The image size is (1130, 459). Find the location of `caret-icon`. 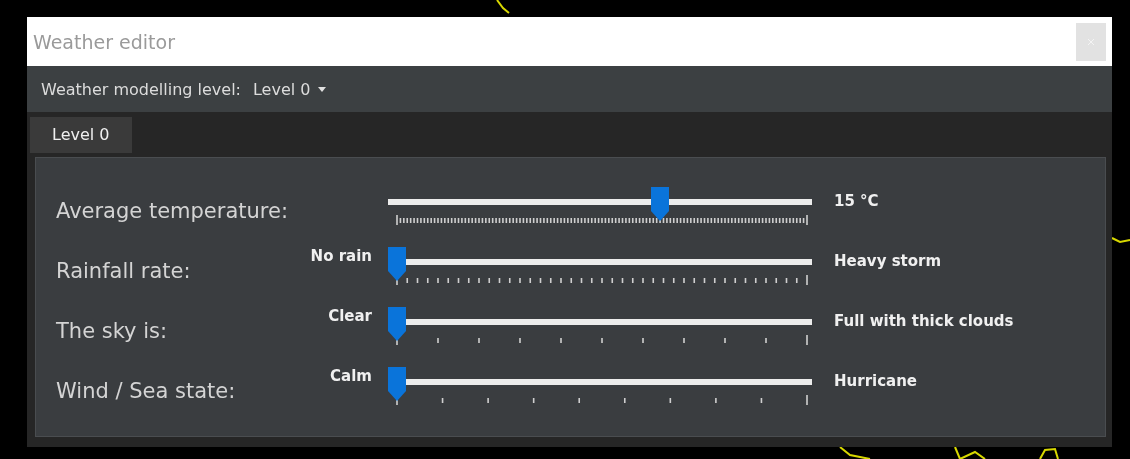

caret-icon is located at coordinates (322, 89).